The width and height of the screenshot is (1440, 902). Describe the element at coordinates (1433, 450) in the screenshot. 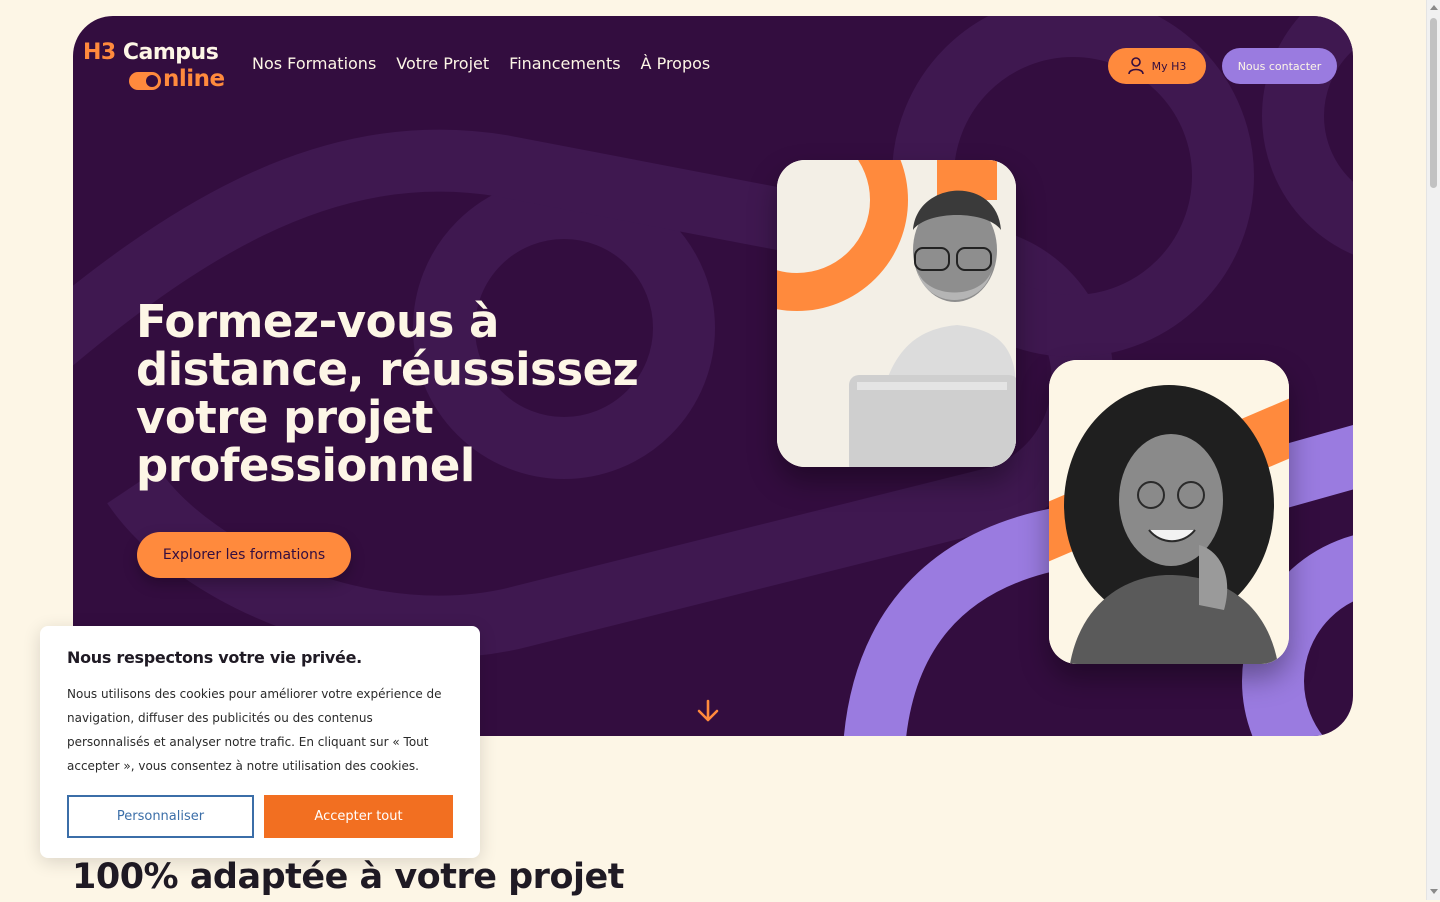

I see `page-scrollbar` at that location.